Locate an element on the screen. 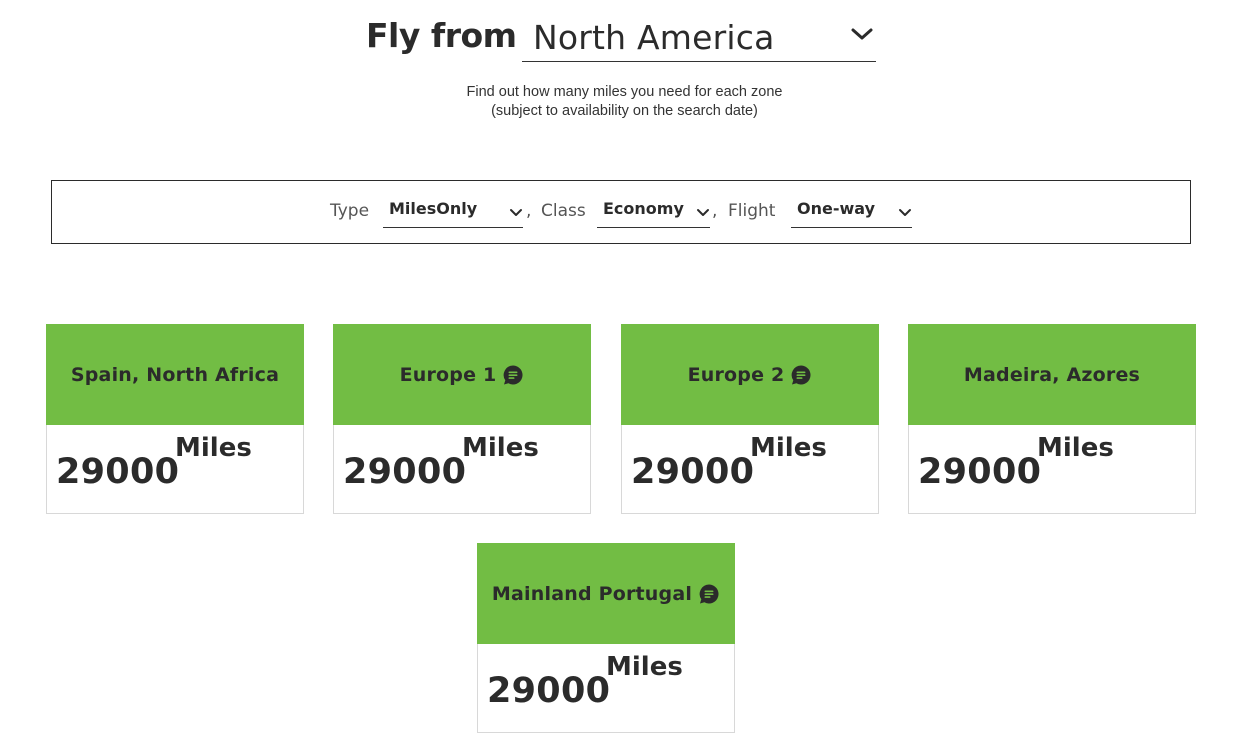  fly-from-header: Fly from North America is located at coordinates (624, 38).